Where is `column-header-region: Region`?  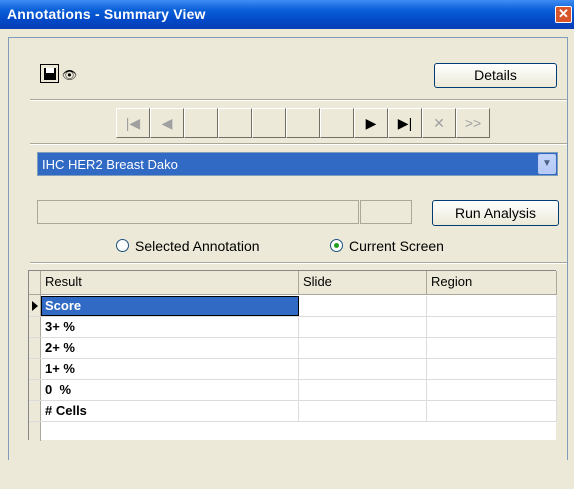 column-header-region: Region is located at coordinates (492, 282).